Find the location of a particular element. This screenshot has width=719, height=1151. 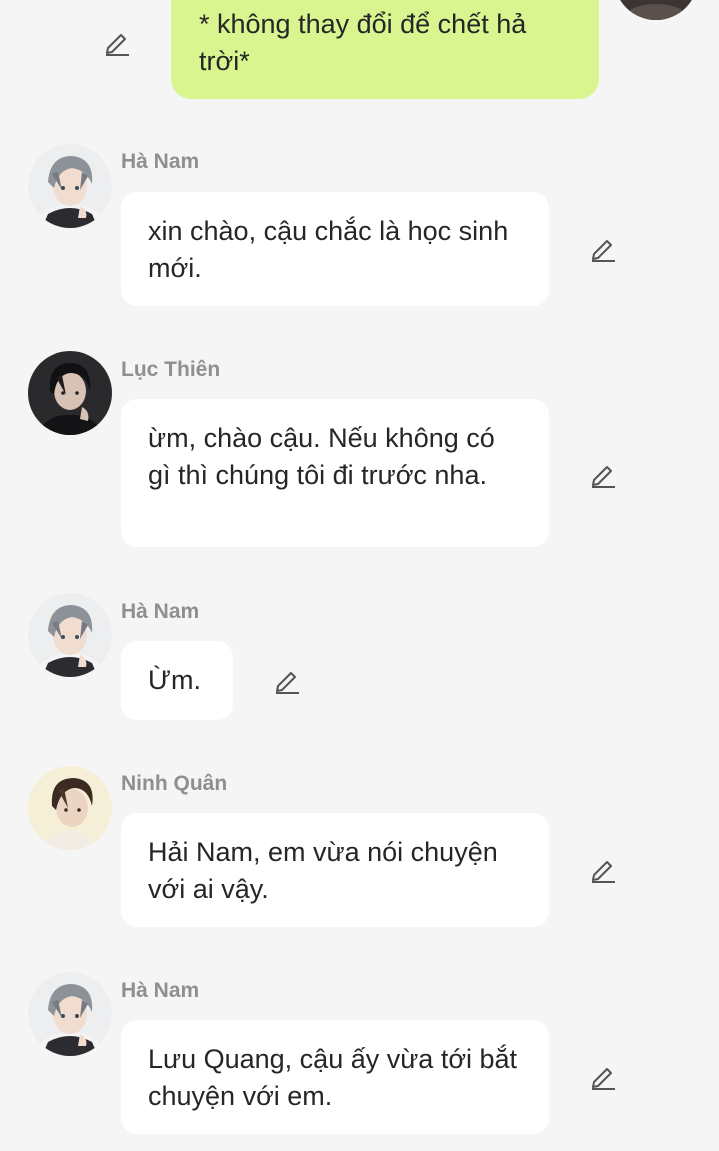

message-text: Hải Nam, em vừa nói chuyện với ai vậy. is located at coordinates (323, 870).